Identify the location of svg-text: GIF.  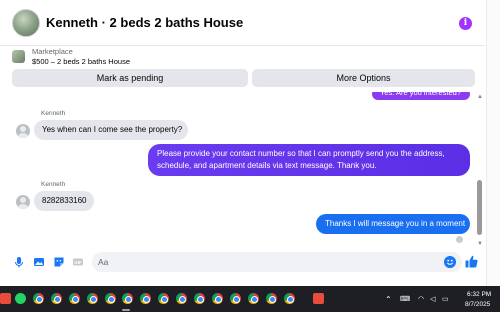
(78, 262).